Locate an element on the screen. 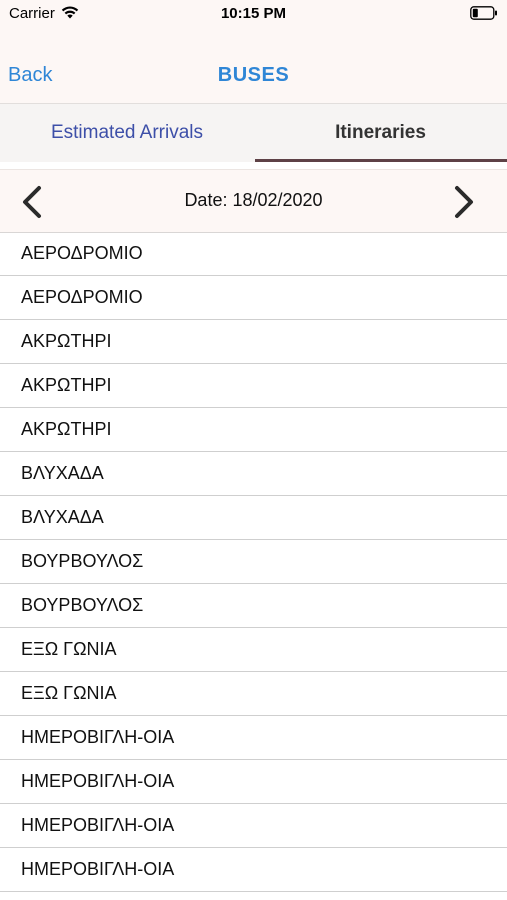  status-bar: Carrier 10:15 PM is located at coordinates (253, 14).